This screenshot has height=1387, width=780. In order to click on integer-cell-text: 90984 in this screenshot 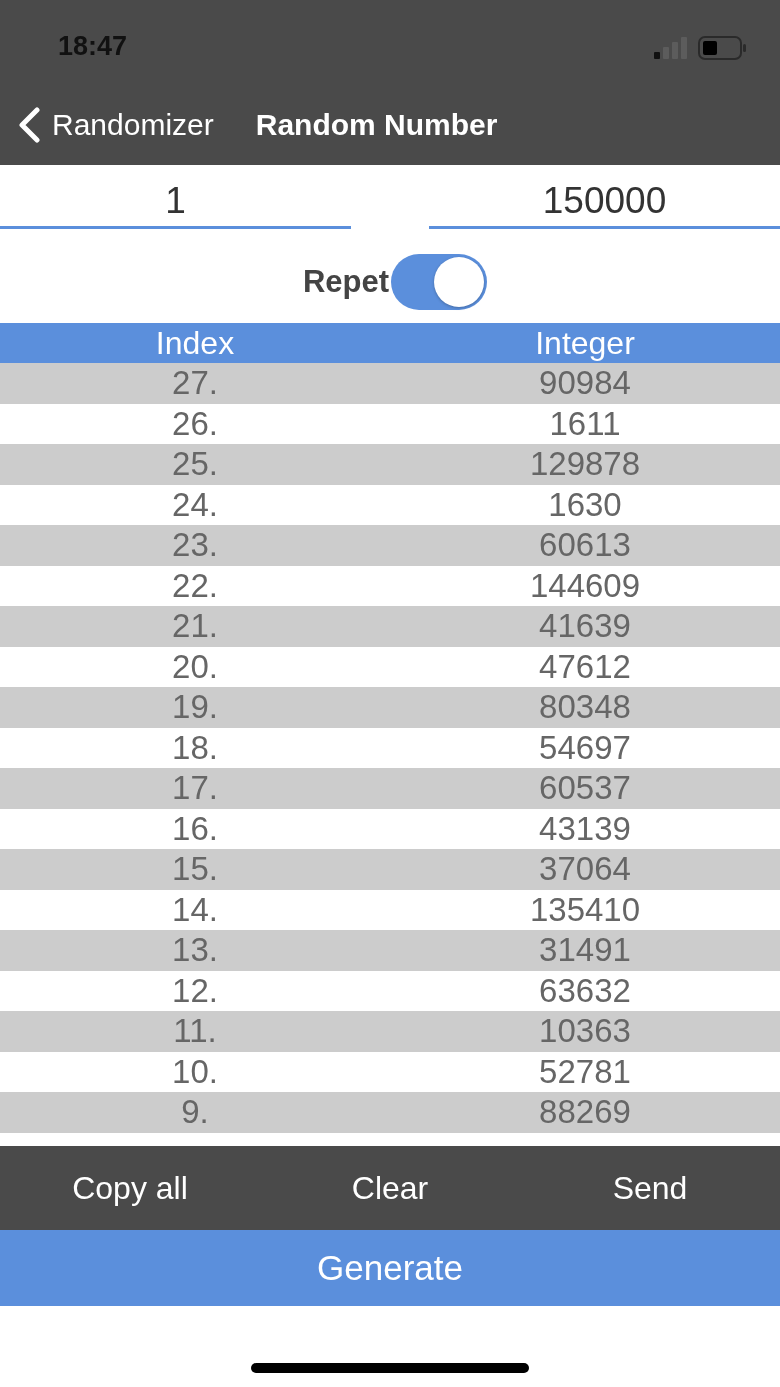, I will do `click(585, 383)`.